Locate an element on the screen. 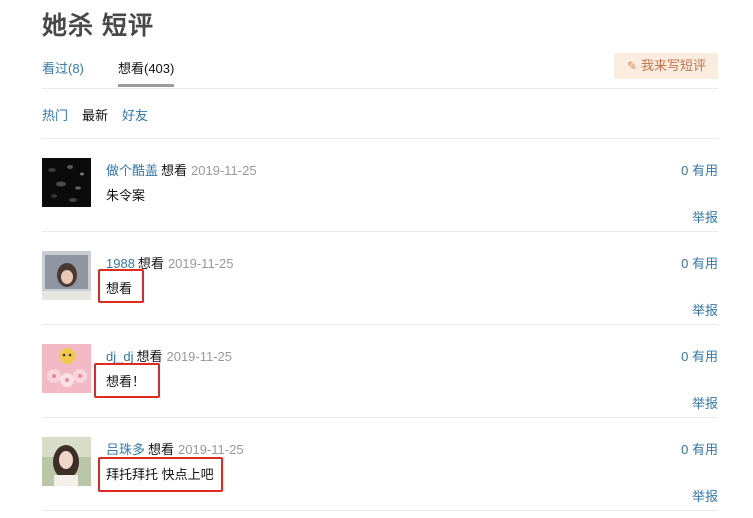 Image resolution: width=753 pixels, height=518 pixels. comment-username: 吕珠多 is located at coordinates (125, 449).